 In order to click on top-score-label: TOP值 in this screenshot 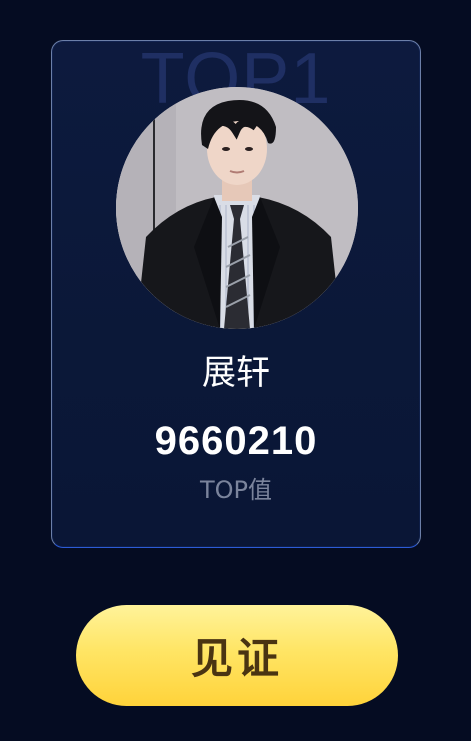, I will do `click(236, 490)`.